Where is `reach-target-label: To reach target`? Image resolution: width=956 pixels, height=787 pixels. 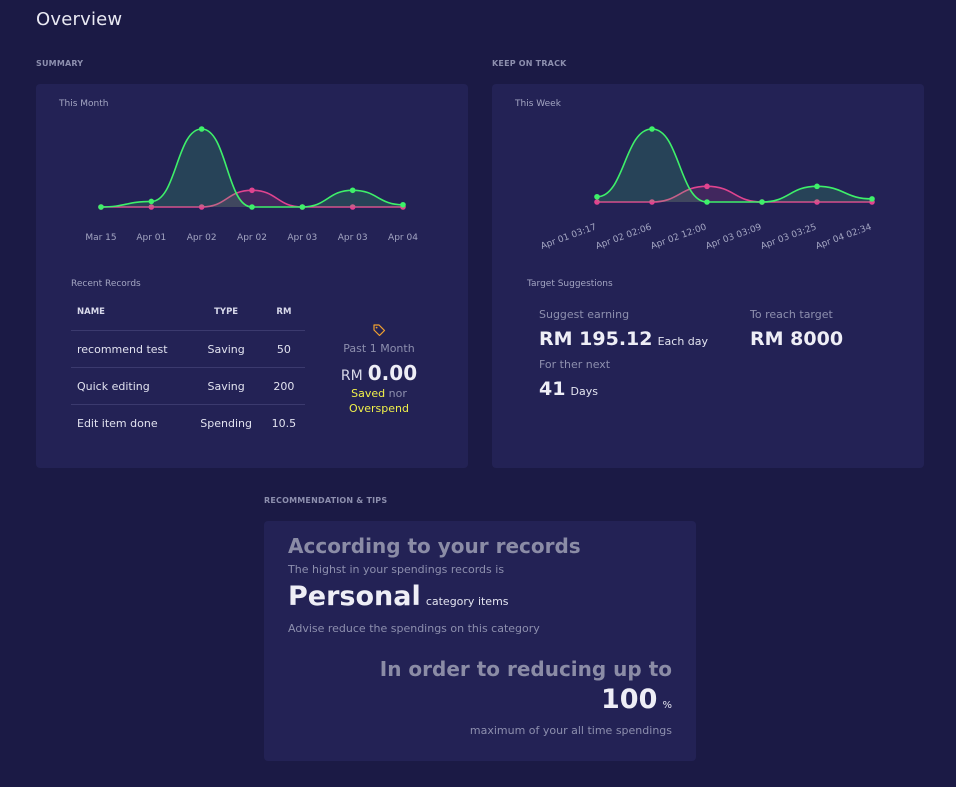 reach-target-label: To reach target is located at coordinates (791, 314).